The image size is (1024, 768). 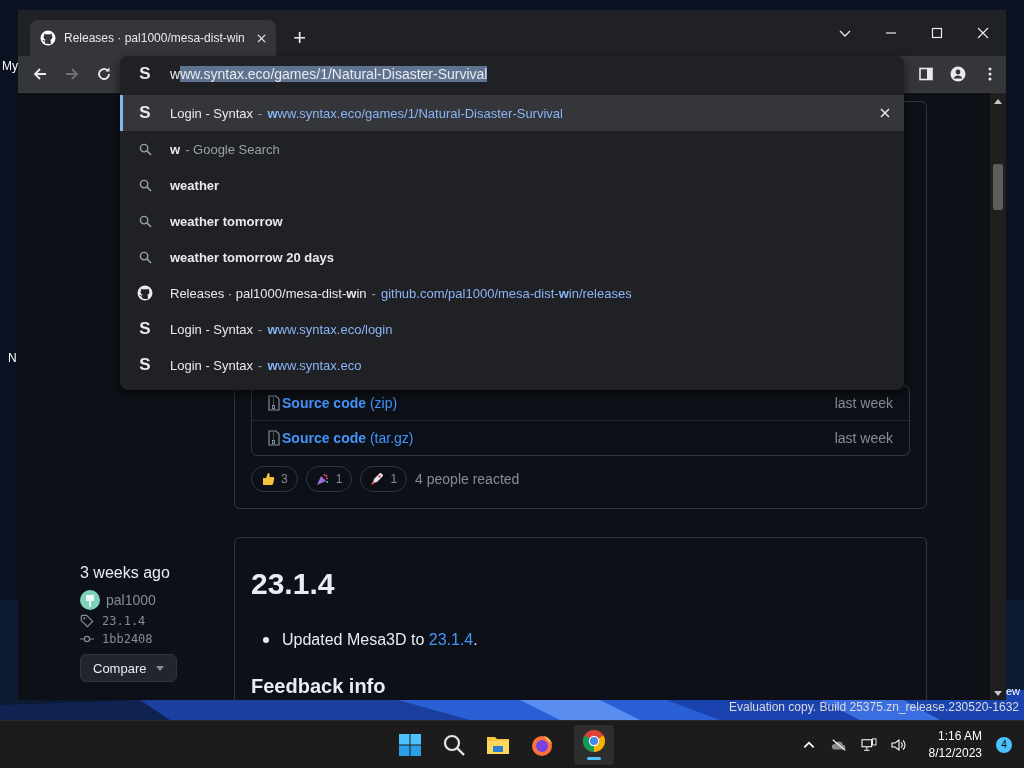 I want to click on desktop-icon-label: My, so click(x=10, y=66).